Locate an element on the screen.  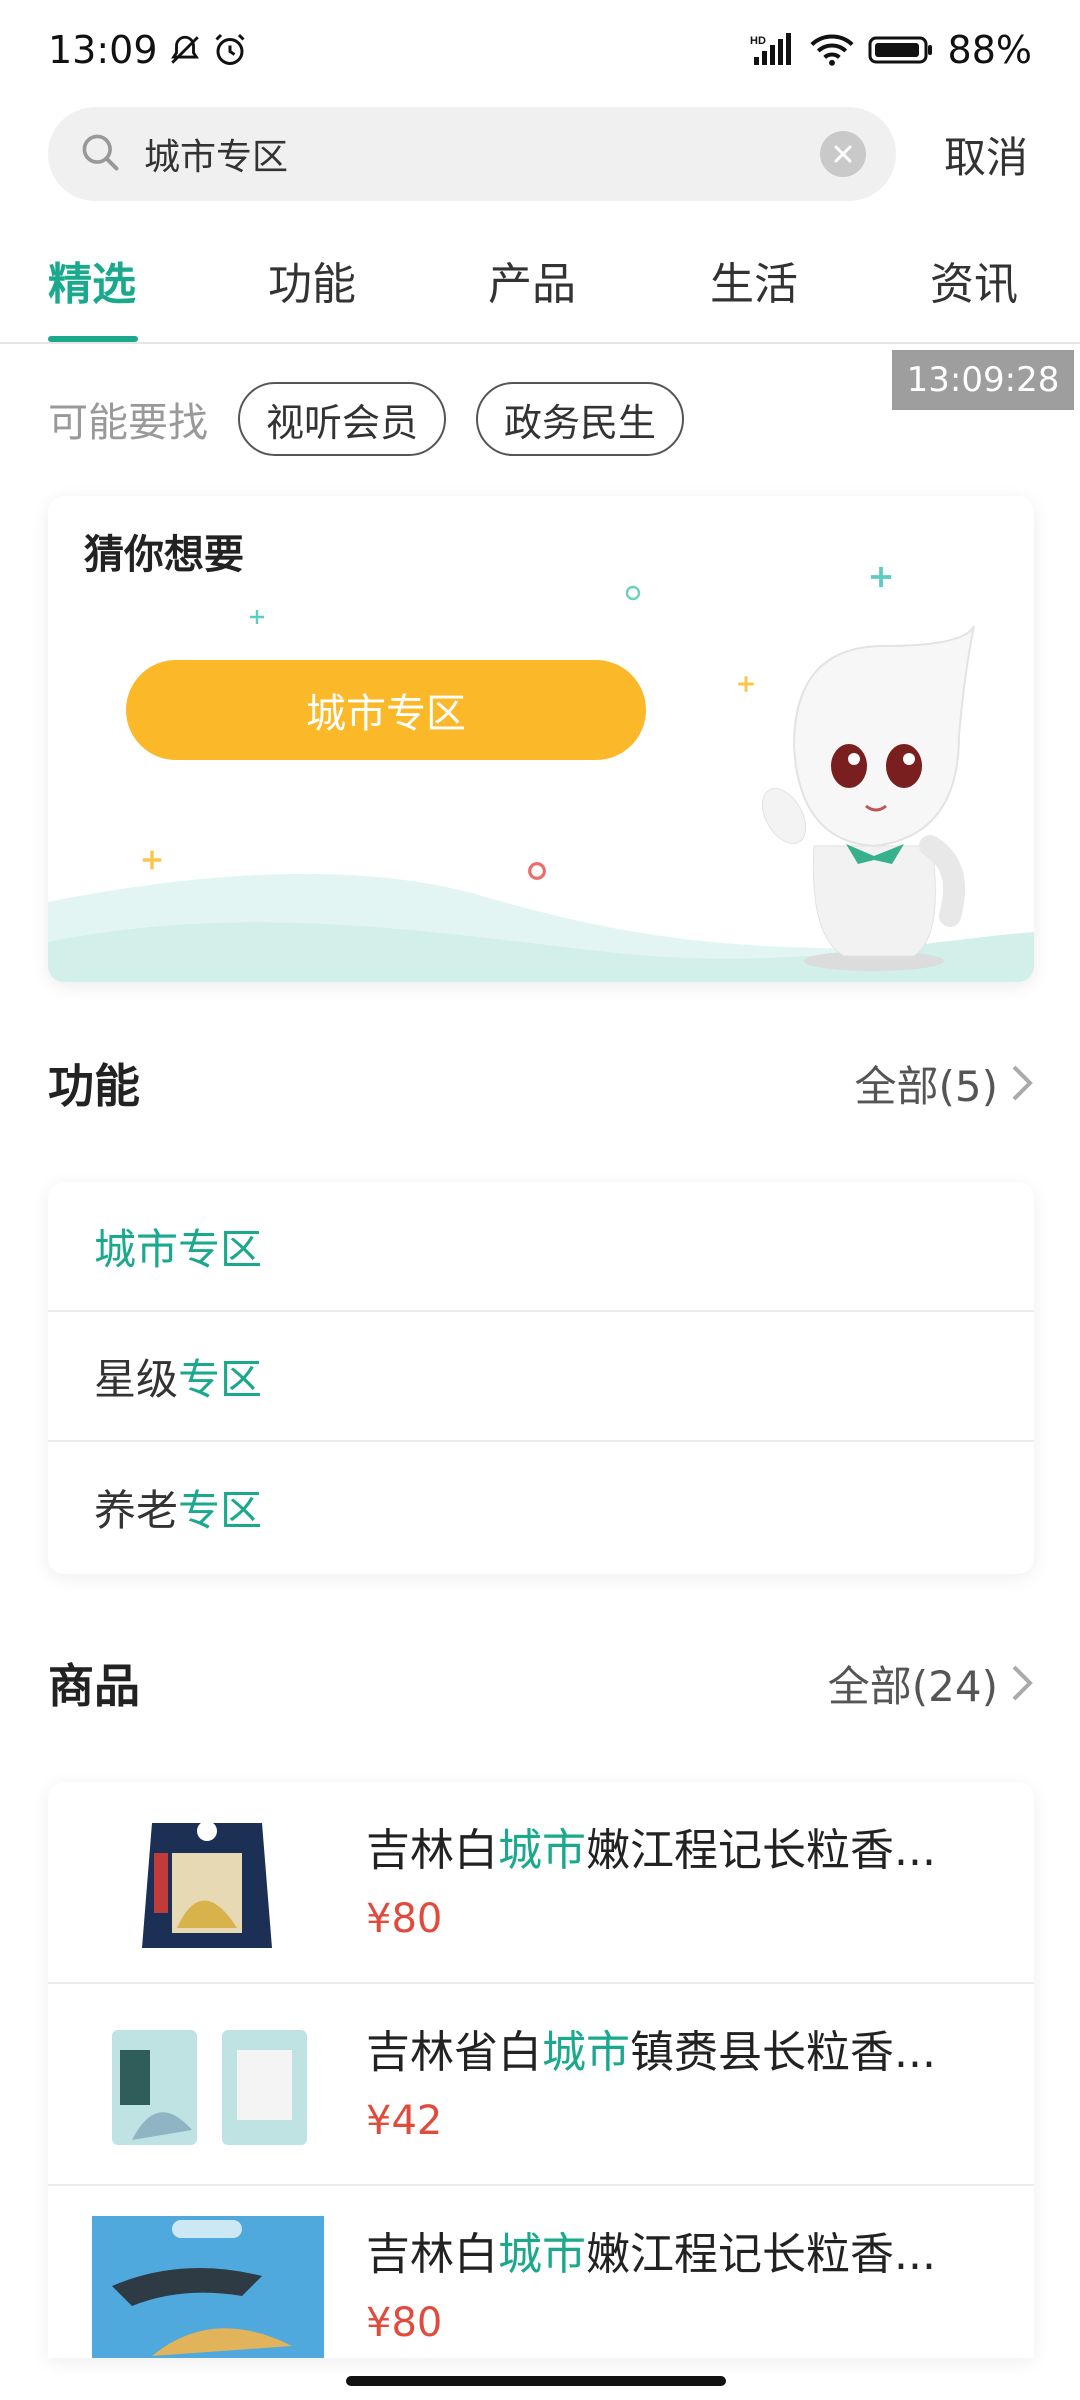
signal-icon: HD is located at coordinates (773, 50).